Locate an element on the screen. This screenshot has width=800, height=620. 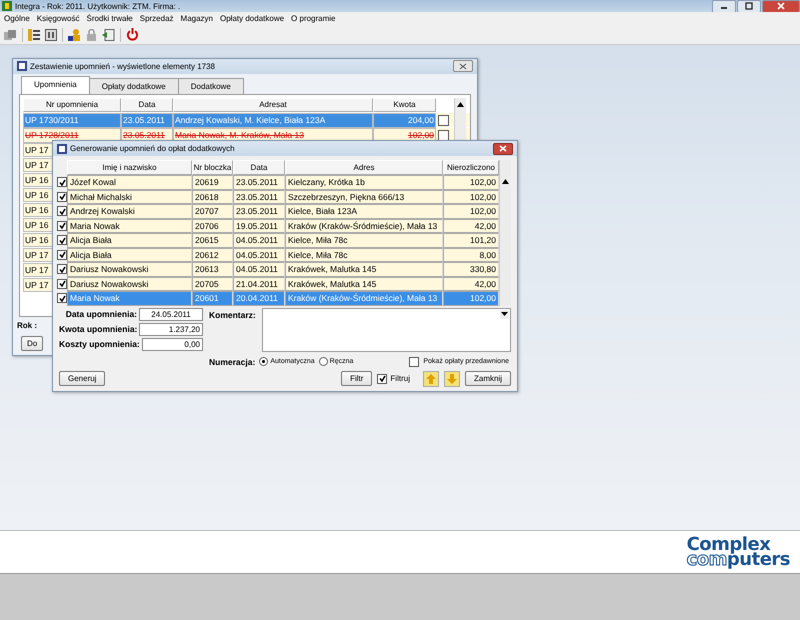
menu-item: Ogólne is located at coordinates (17, 18).